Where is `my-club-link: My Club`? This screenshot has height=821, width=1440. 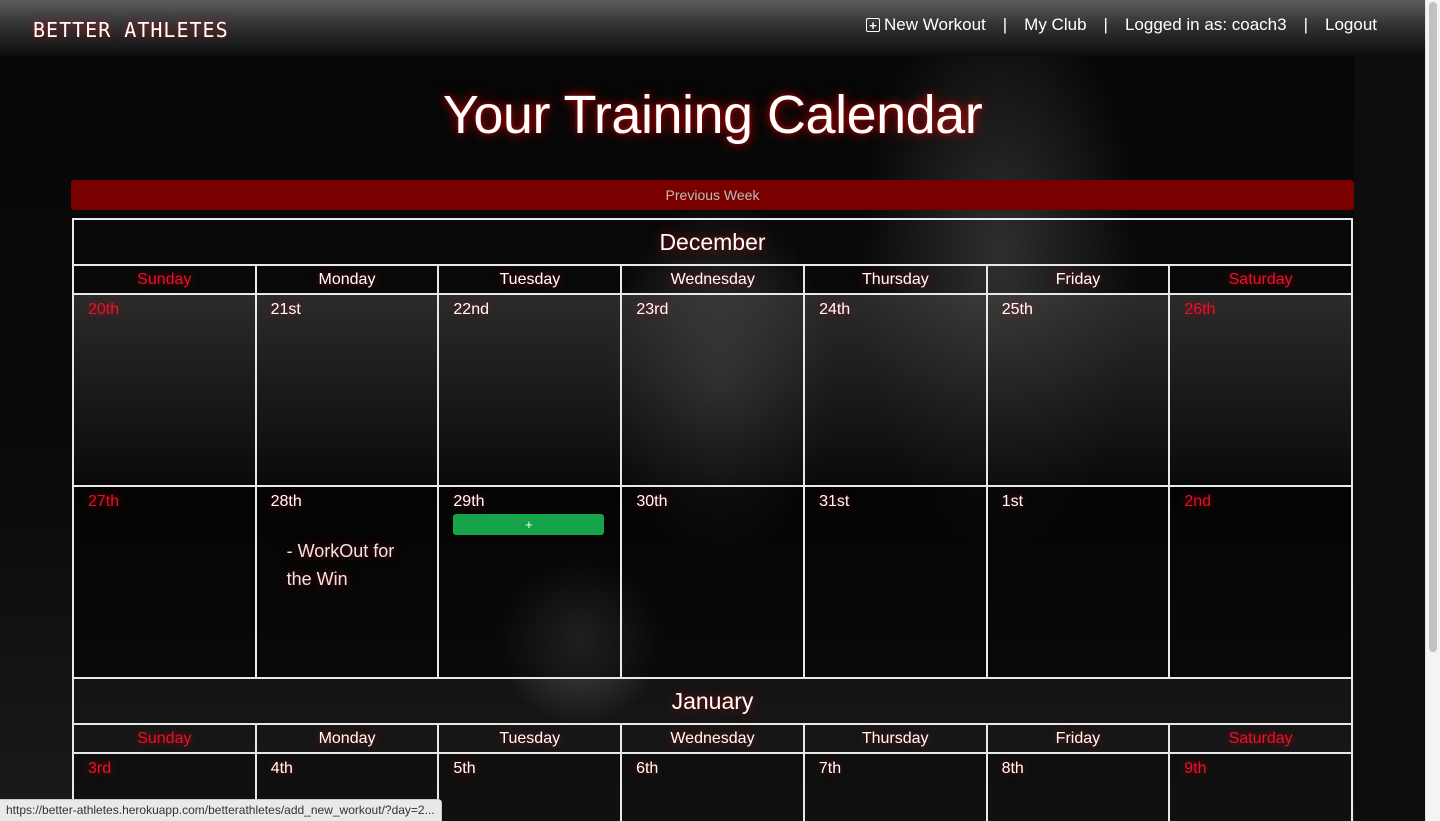
my-club-link: My Club is located at coordinates (1055, 25).